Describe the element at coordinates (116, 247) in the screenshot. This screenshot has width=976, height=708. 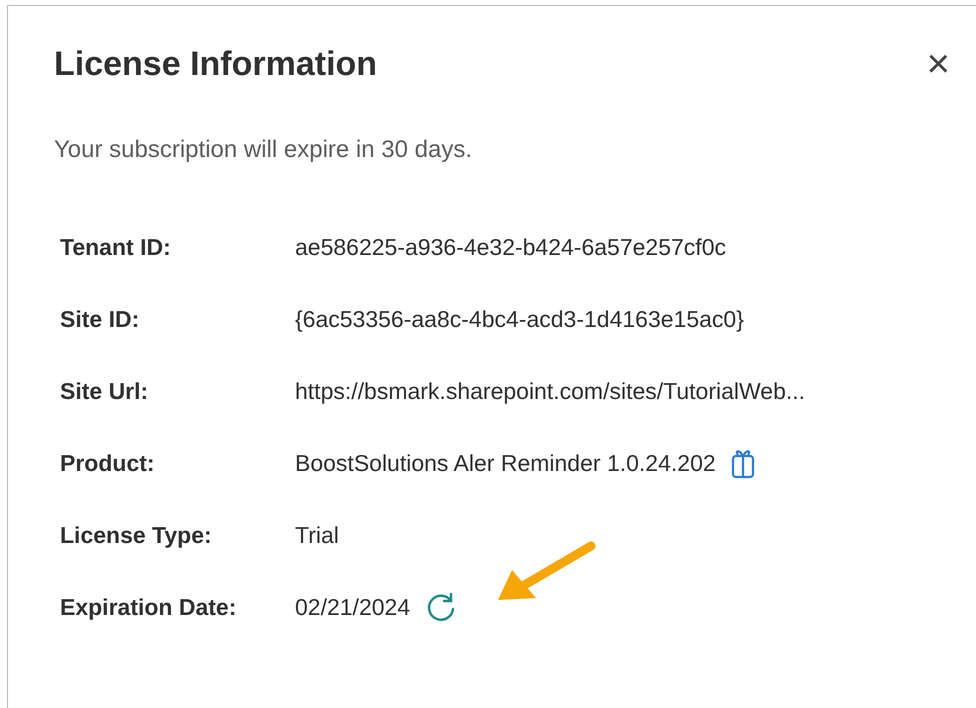
I see `field-label: Tenant ID:` at that location.